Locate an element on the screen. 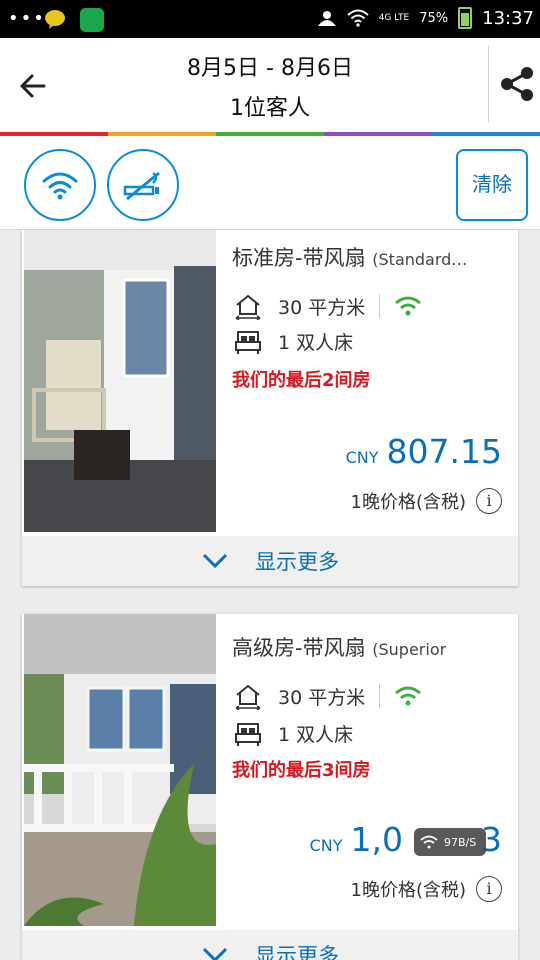 Image resolution: width=540 pixels, height=960 pixels. stay-dates: 8月5日 - 8月6日 is located at coordinates (270, 66).